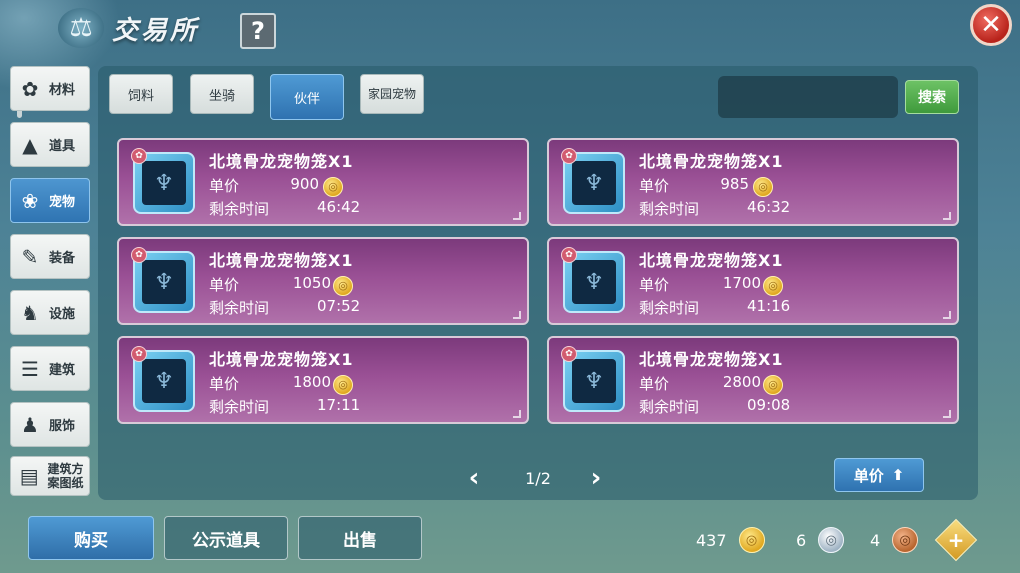 The image size is (1020, 573). Describe the element at coordinates (474, 478) in the screenshot. I see `prev-page-button: ‹` at that location.